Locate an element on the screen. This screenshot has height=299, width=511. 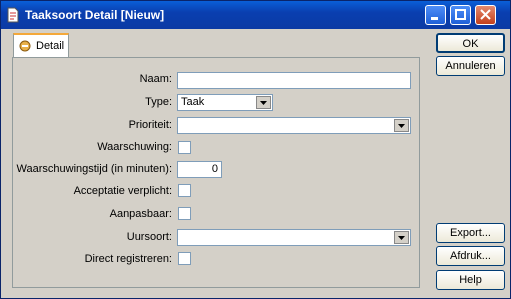
type-value: Taak is located at coordinates (193, 102).